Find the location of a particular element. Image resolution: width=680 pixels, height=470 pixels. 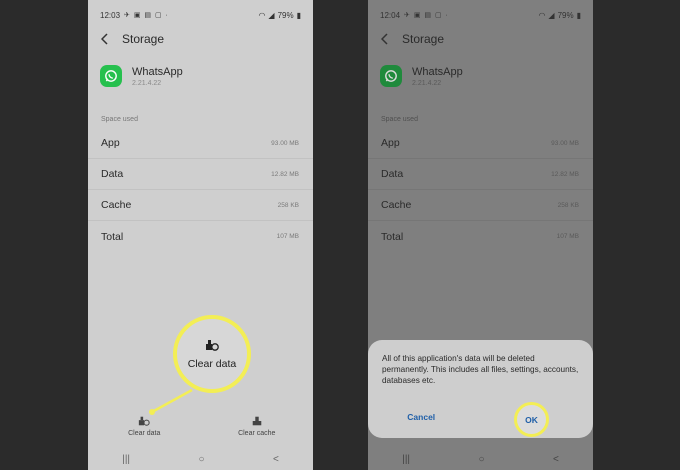

ok-highlight: OK is located at coordinates (531, 419).